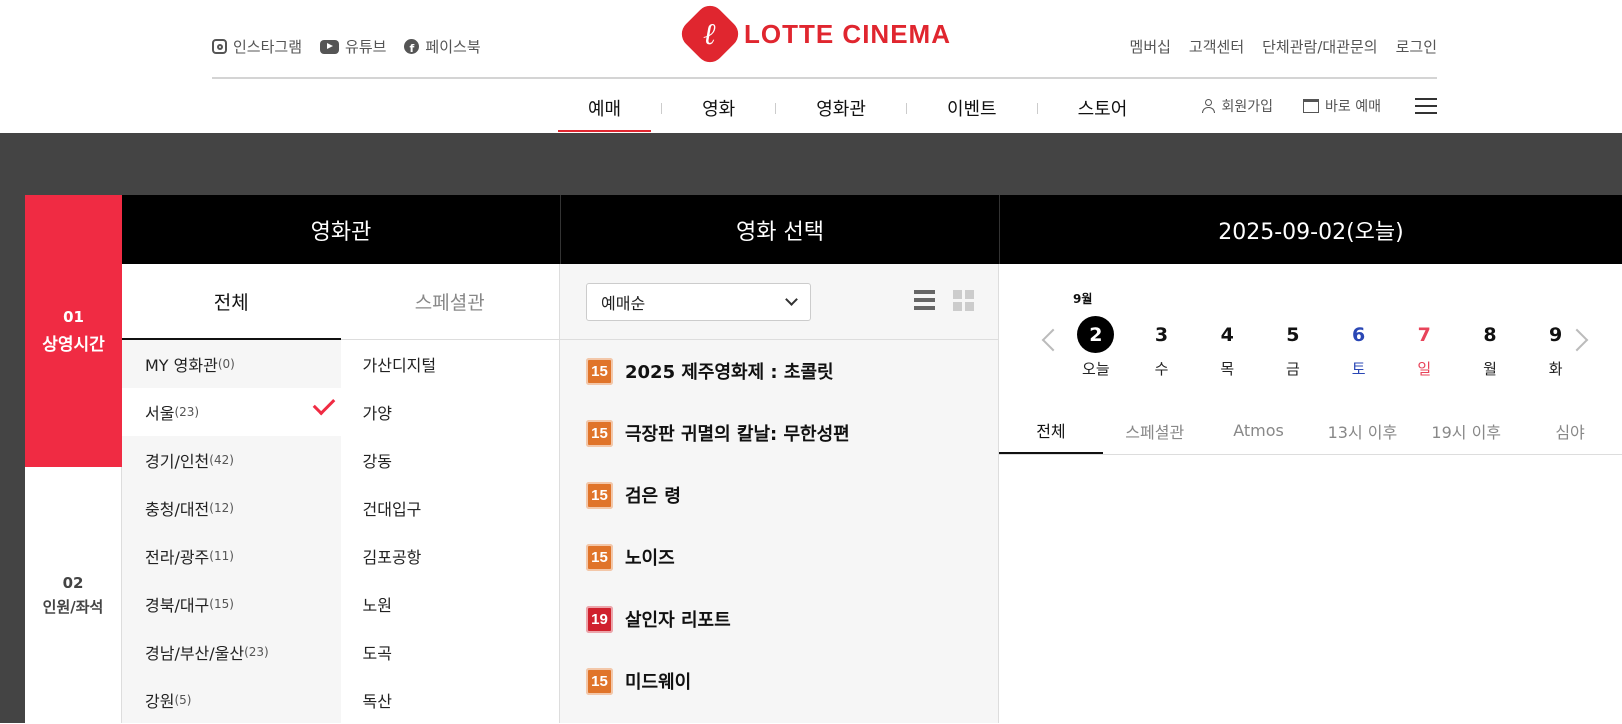 This screenshot has height=724, width=1622. I want to click on movie-title: 검은 령, so click(653, 496).